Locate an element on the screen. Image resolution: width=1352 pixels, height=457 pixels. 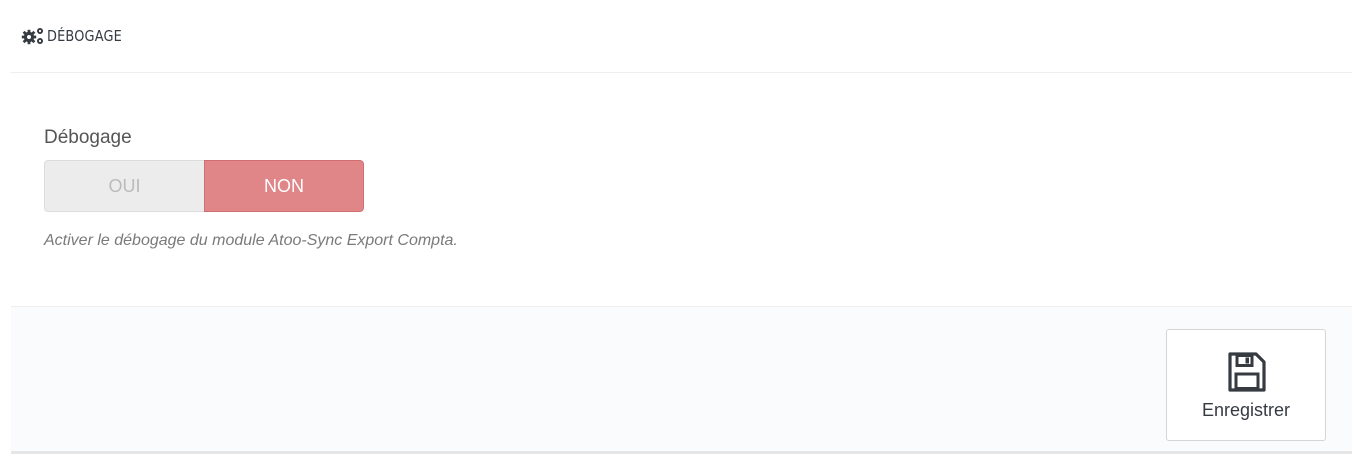
debug-toggle-switch: OUI NON is located at coordinates (204, 186).